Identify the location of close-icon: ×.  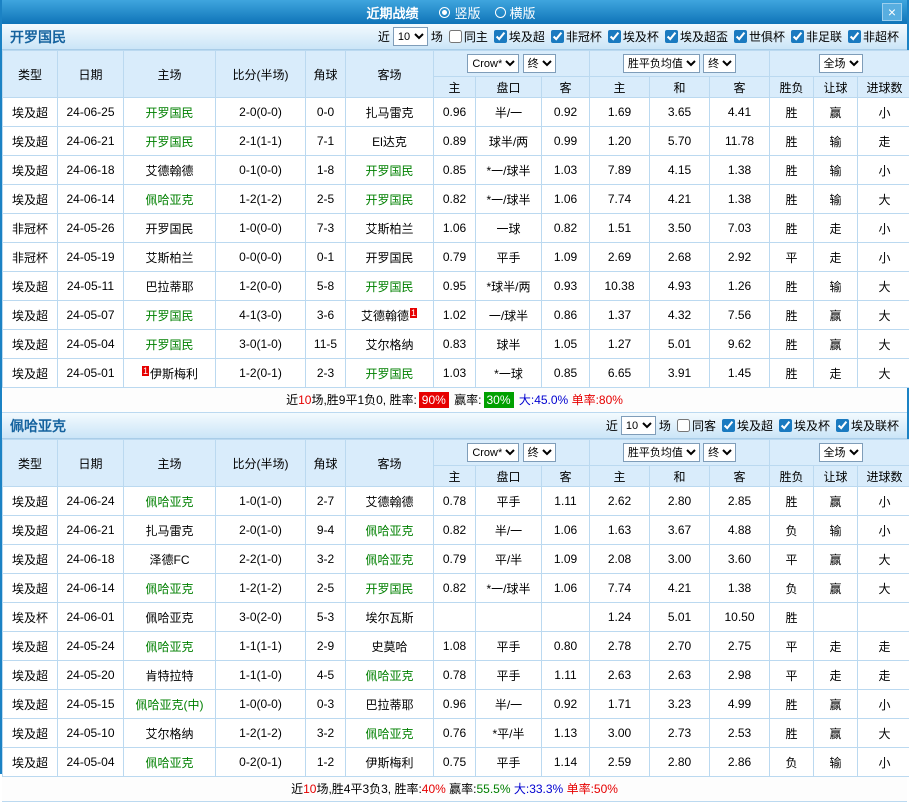
(892, 12).